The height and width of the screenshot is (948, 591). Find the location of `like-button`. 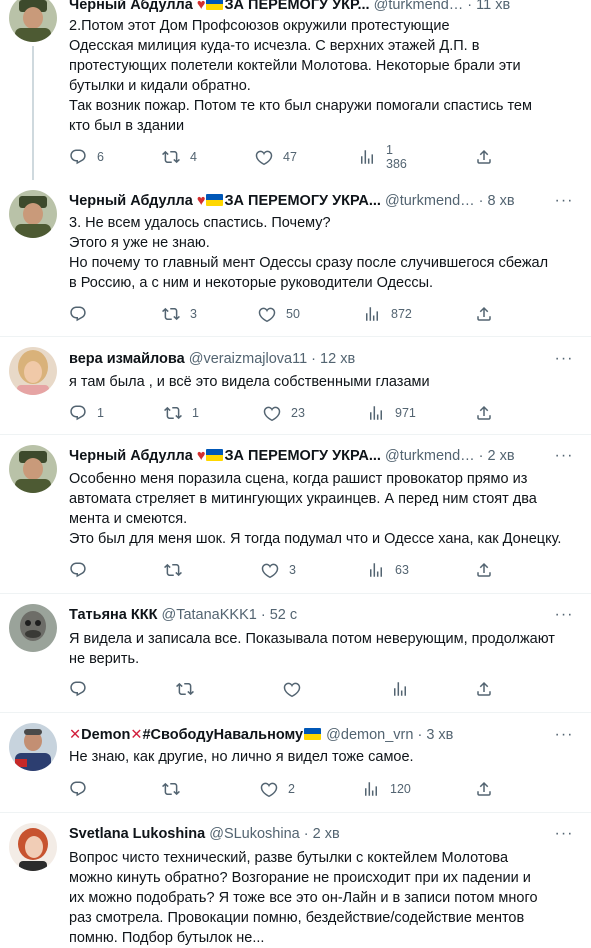

like-button is located at coordinates (302, 689).